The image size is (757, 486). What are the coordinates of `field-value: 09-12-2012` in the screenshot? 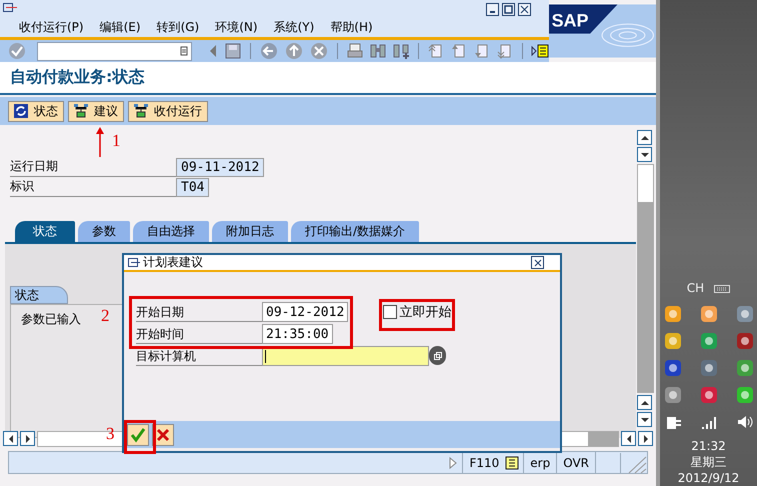 It's located at (305, 312).